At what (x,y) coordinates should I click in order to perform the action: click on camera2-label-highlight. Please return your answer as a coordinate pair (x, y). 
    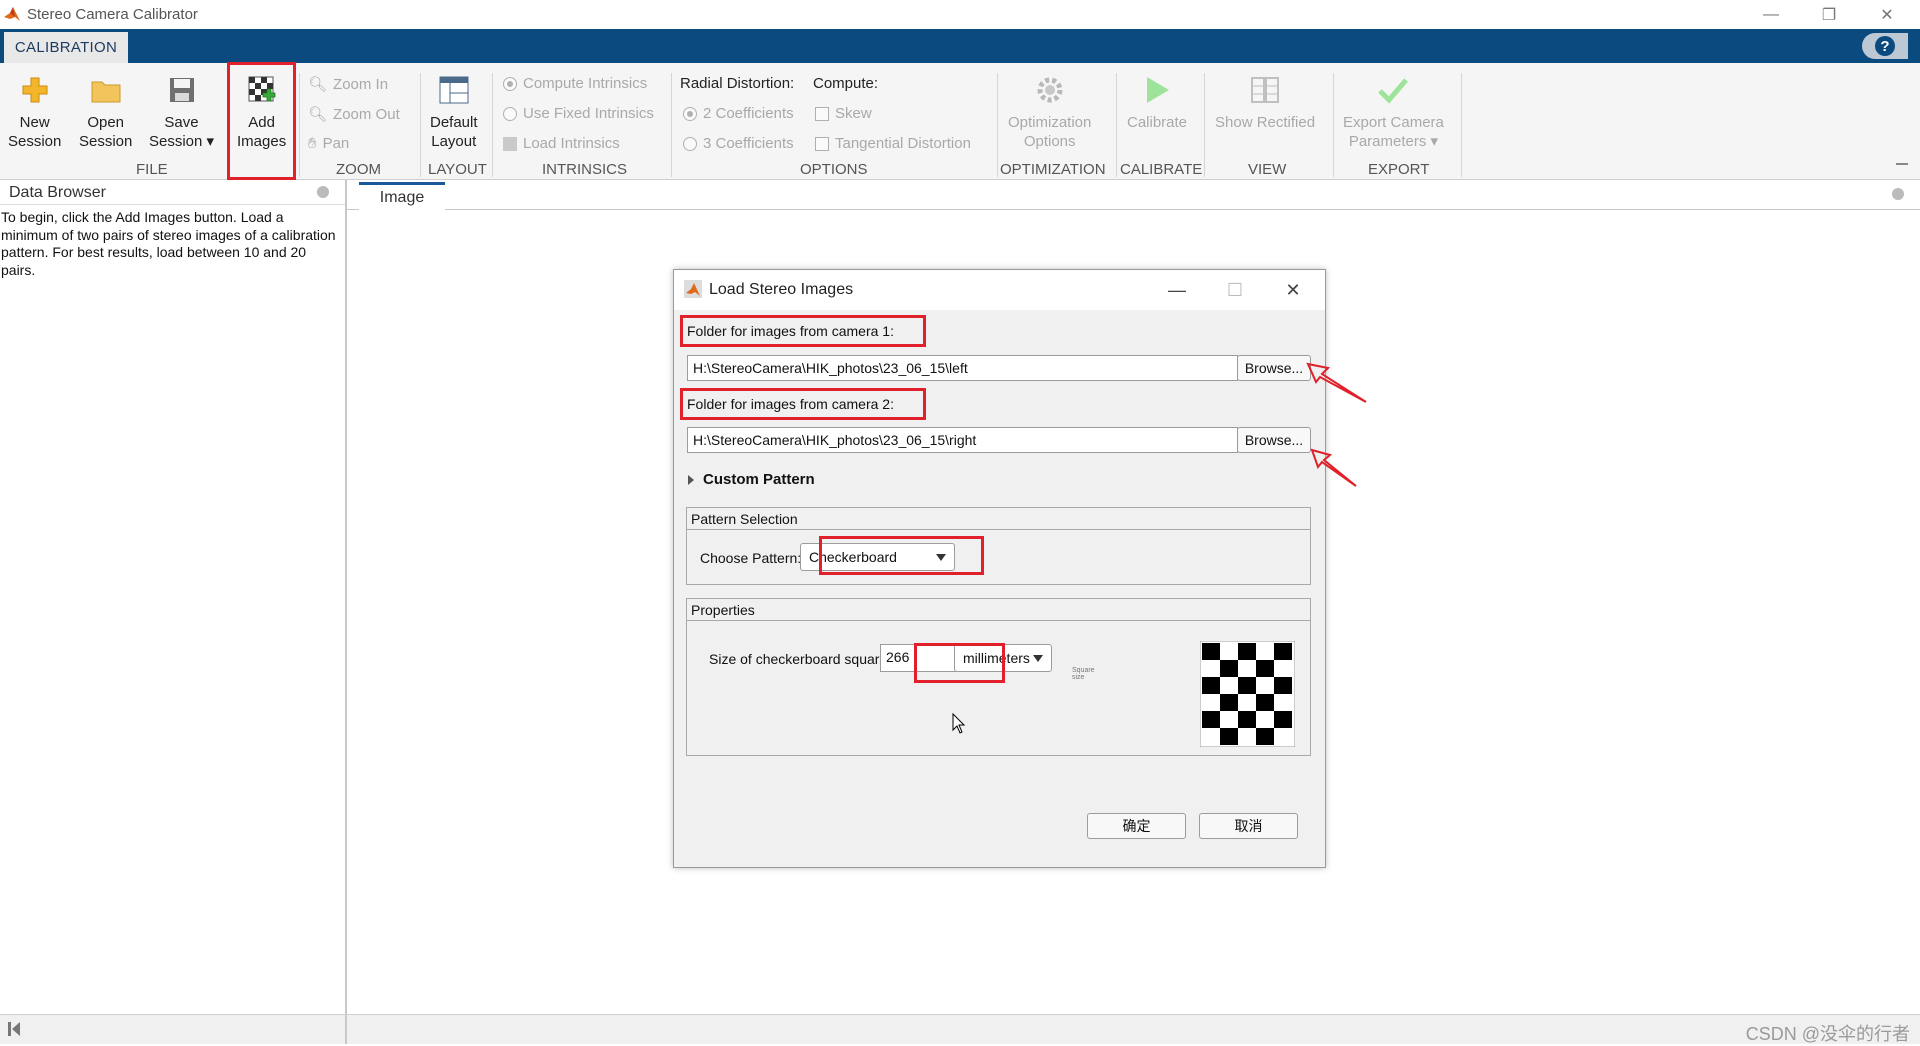
    Looking at the image, I should click on (803, 404).